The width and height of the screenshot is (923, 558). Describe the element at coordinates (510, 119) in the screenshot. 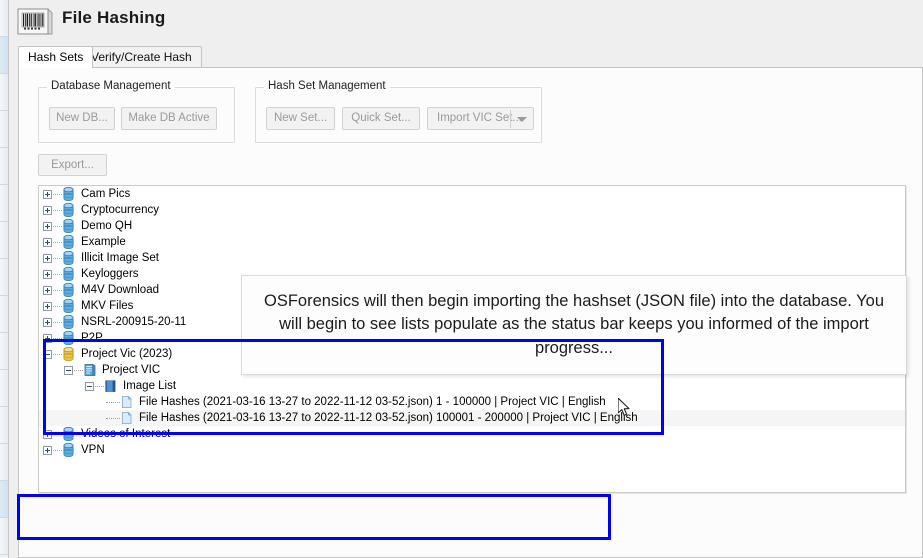

I see `split-separator` at that location.